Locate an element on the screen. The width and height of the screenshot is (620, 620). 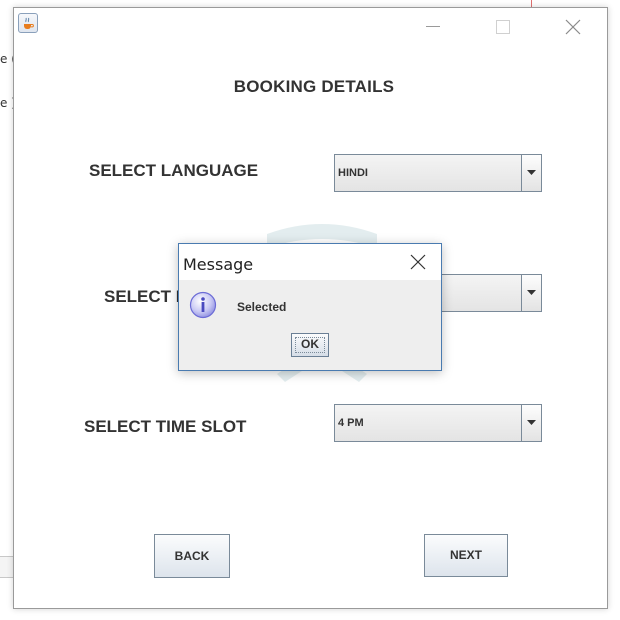
focus-ring is located at coordinates (310, 345).